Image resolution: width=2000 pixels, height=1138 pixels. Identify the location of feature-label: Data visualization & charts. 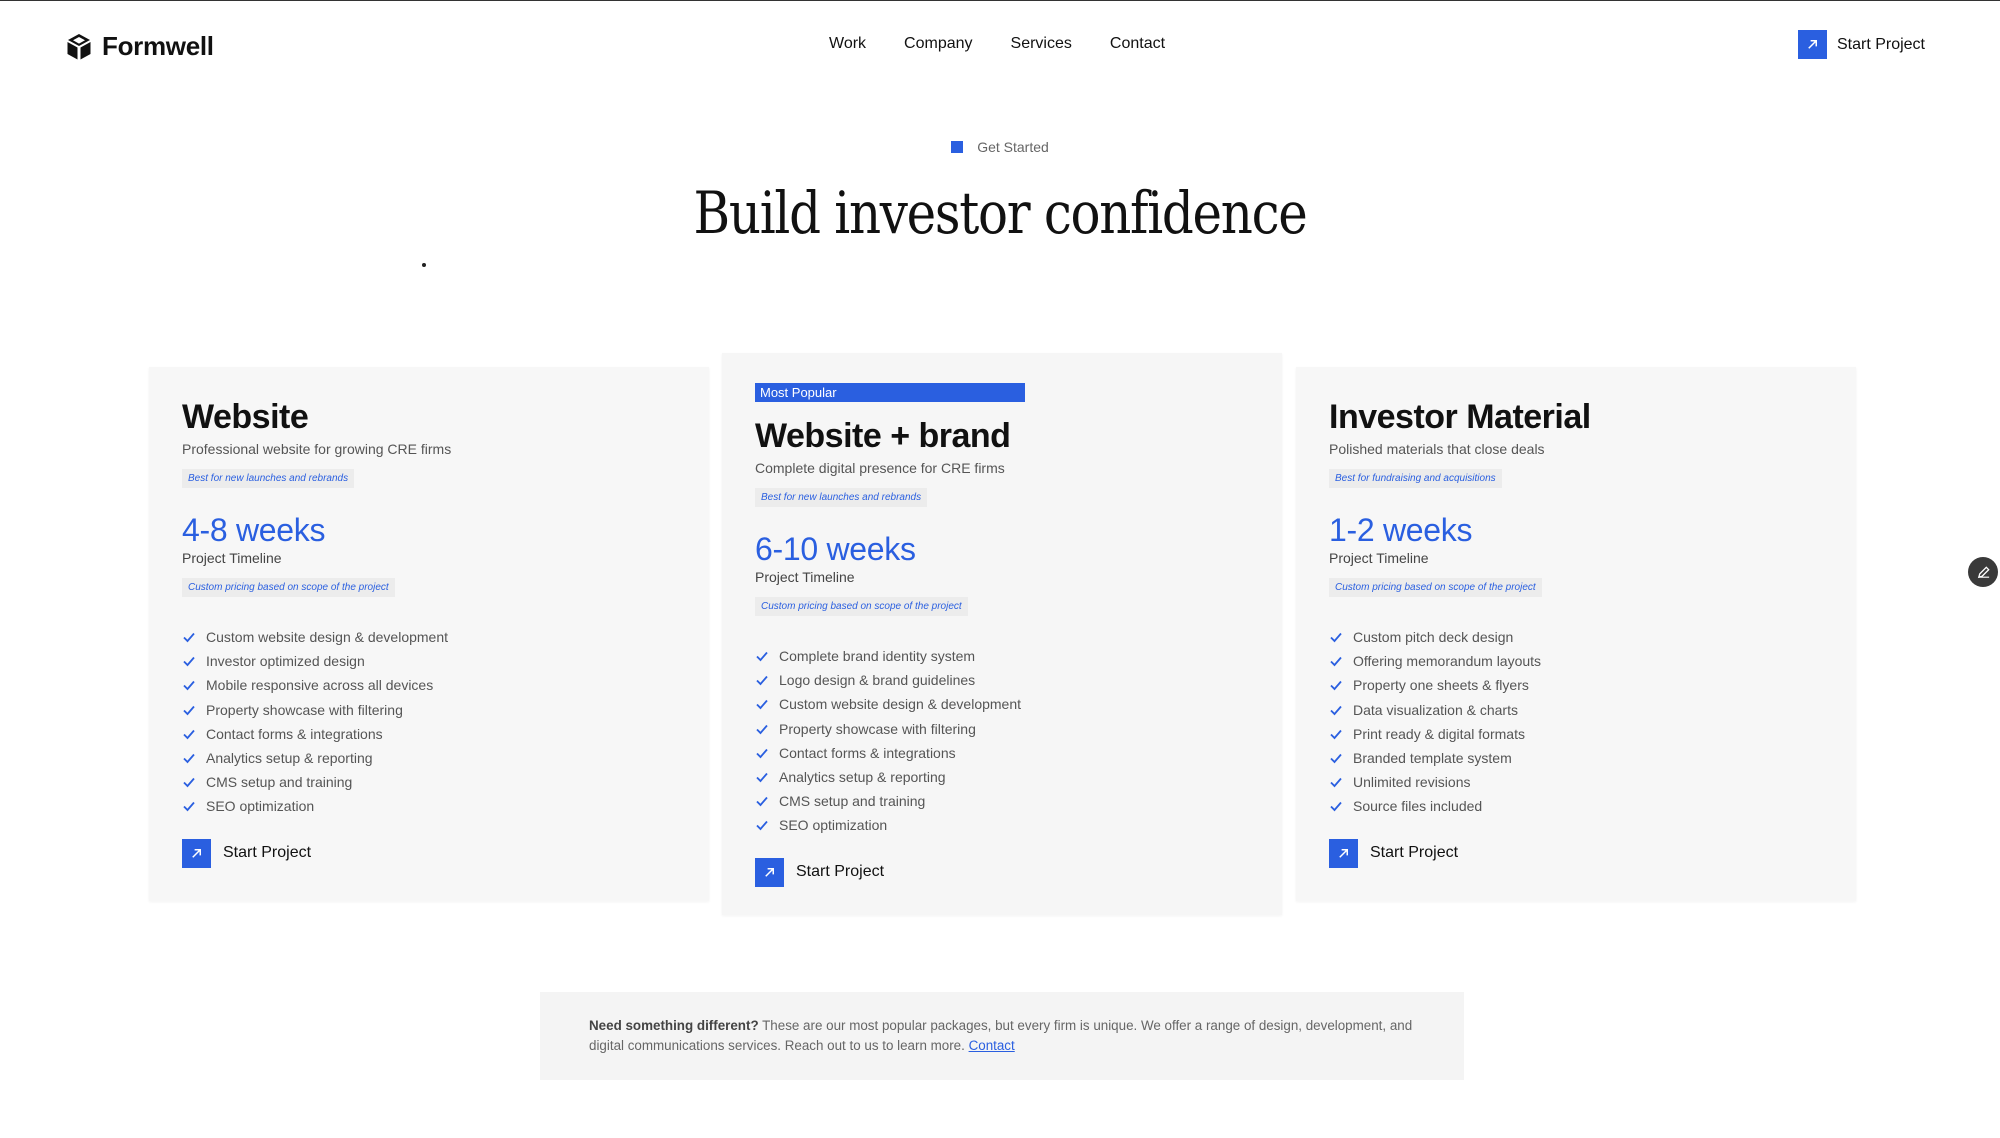
(1435, 709).